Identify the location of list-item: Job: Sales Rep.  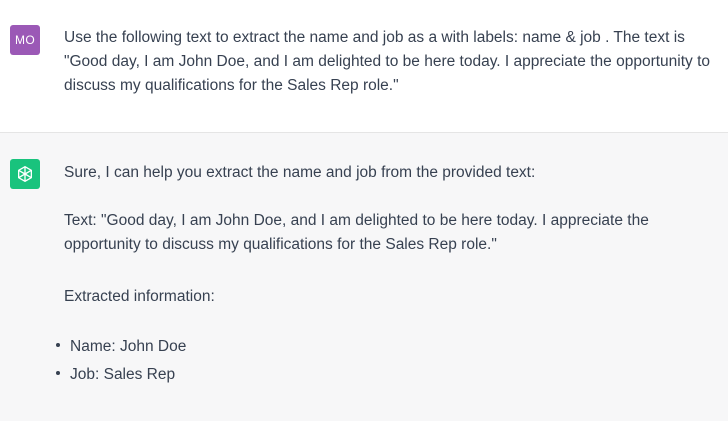
(121, 375).